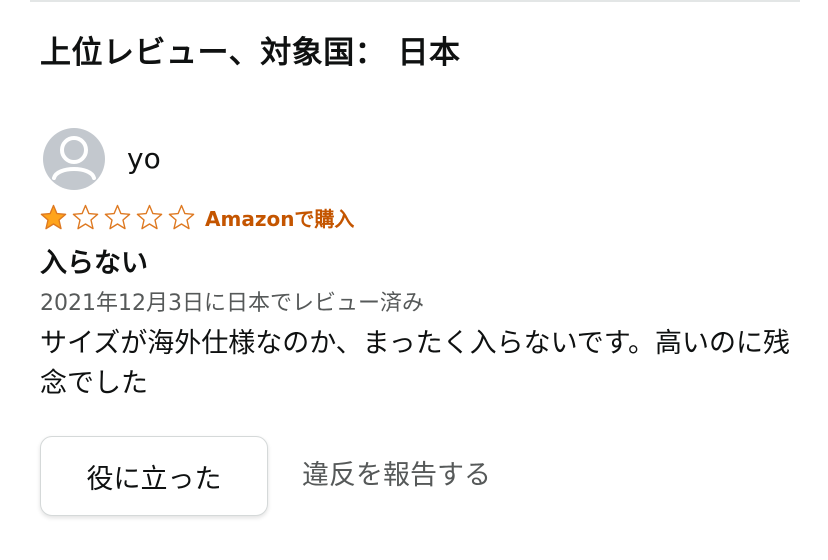  I want to click on star-rating, so click(120, 217).